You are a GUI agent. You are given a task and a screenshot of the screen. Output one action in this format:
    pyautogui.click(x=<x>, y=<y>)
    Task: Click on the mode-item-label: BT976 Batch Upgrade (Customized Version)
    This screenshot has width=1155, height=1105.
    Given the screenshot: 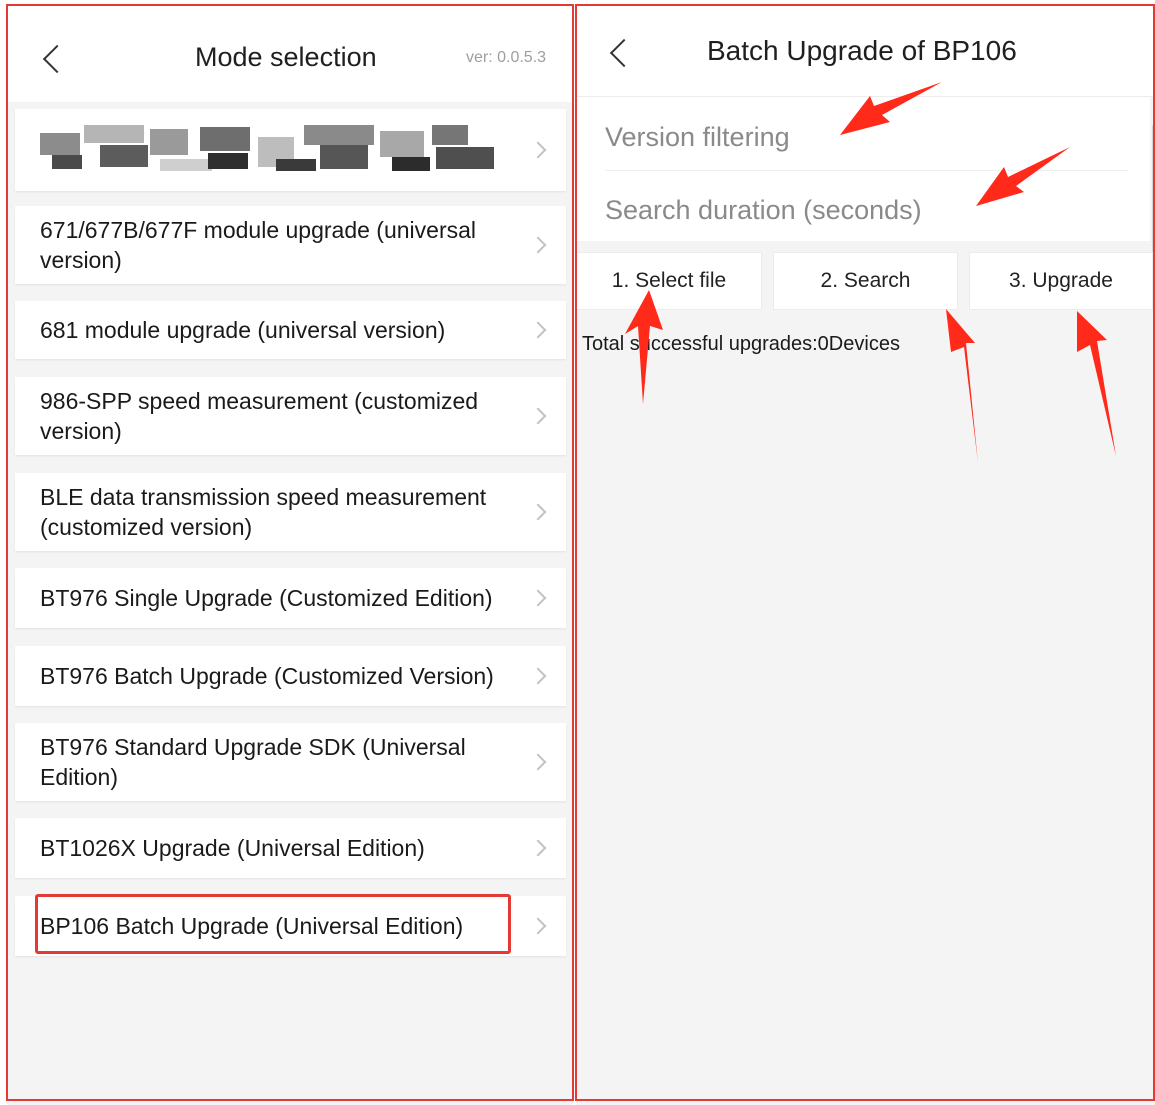 What is the action you would take?
    pyautogui.click(x=267, y=676)
    